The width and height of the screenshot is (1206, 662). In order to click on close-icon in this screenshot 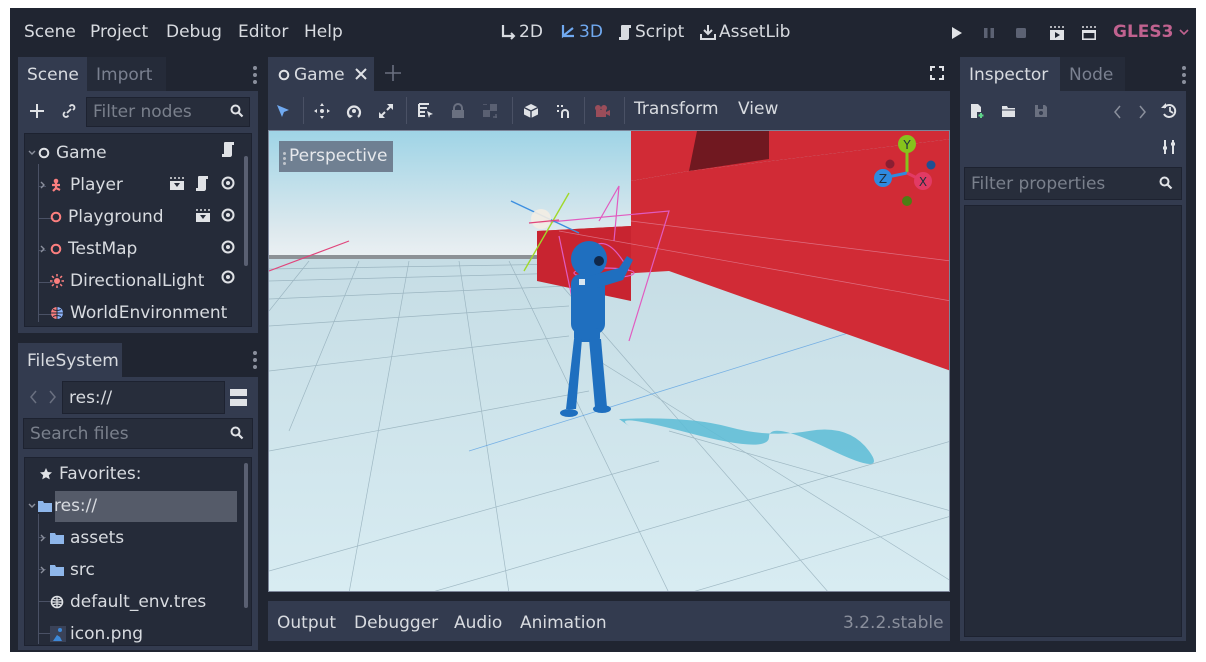, I will do `click(360, 74)`.